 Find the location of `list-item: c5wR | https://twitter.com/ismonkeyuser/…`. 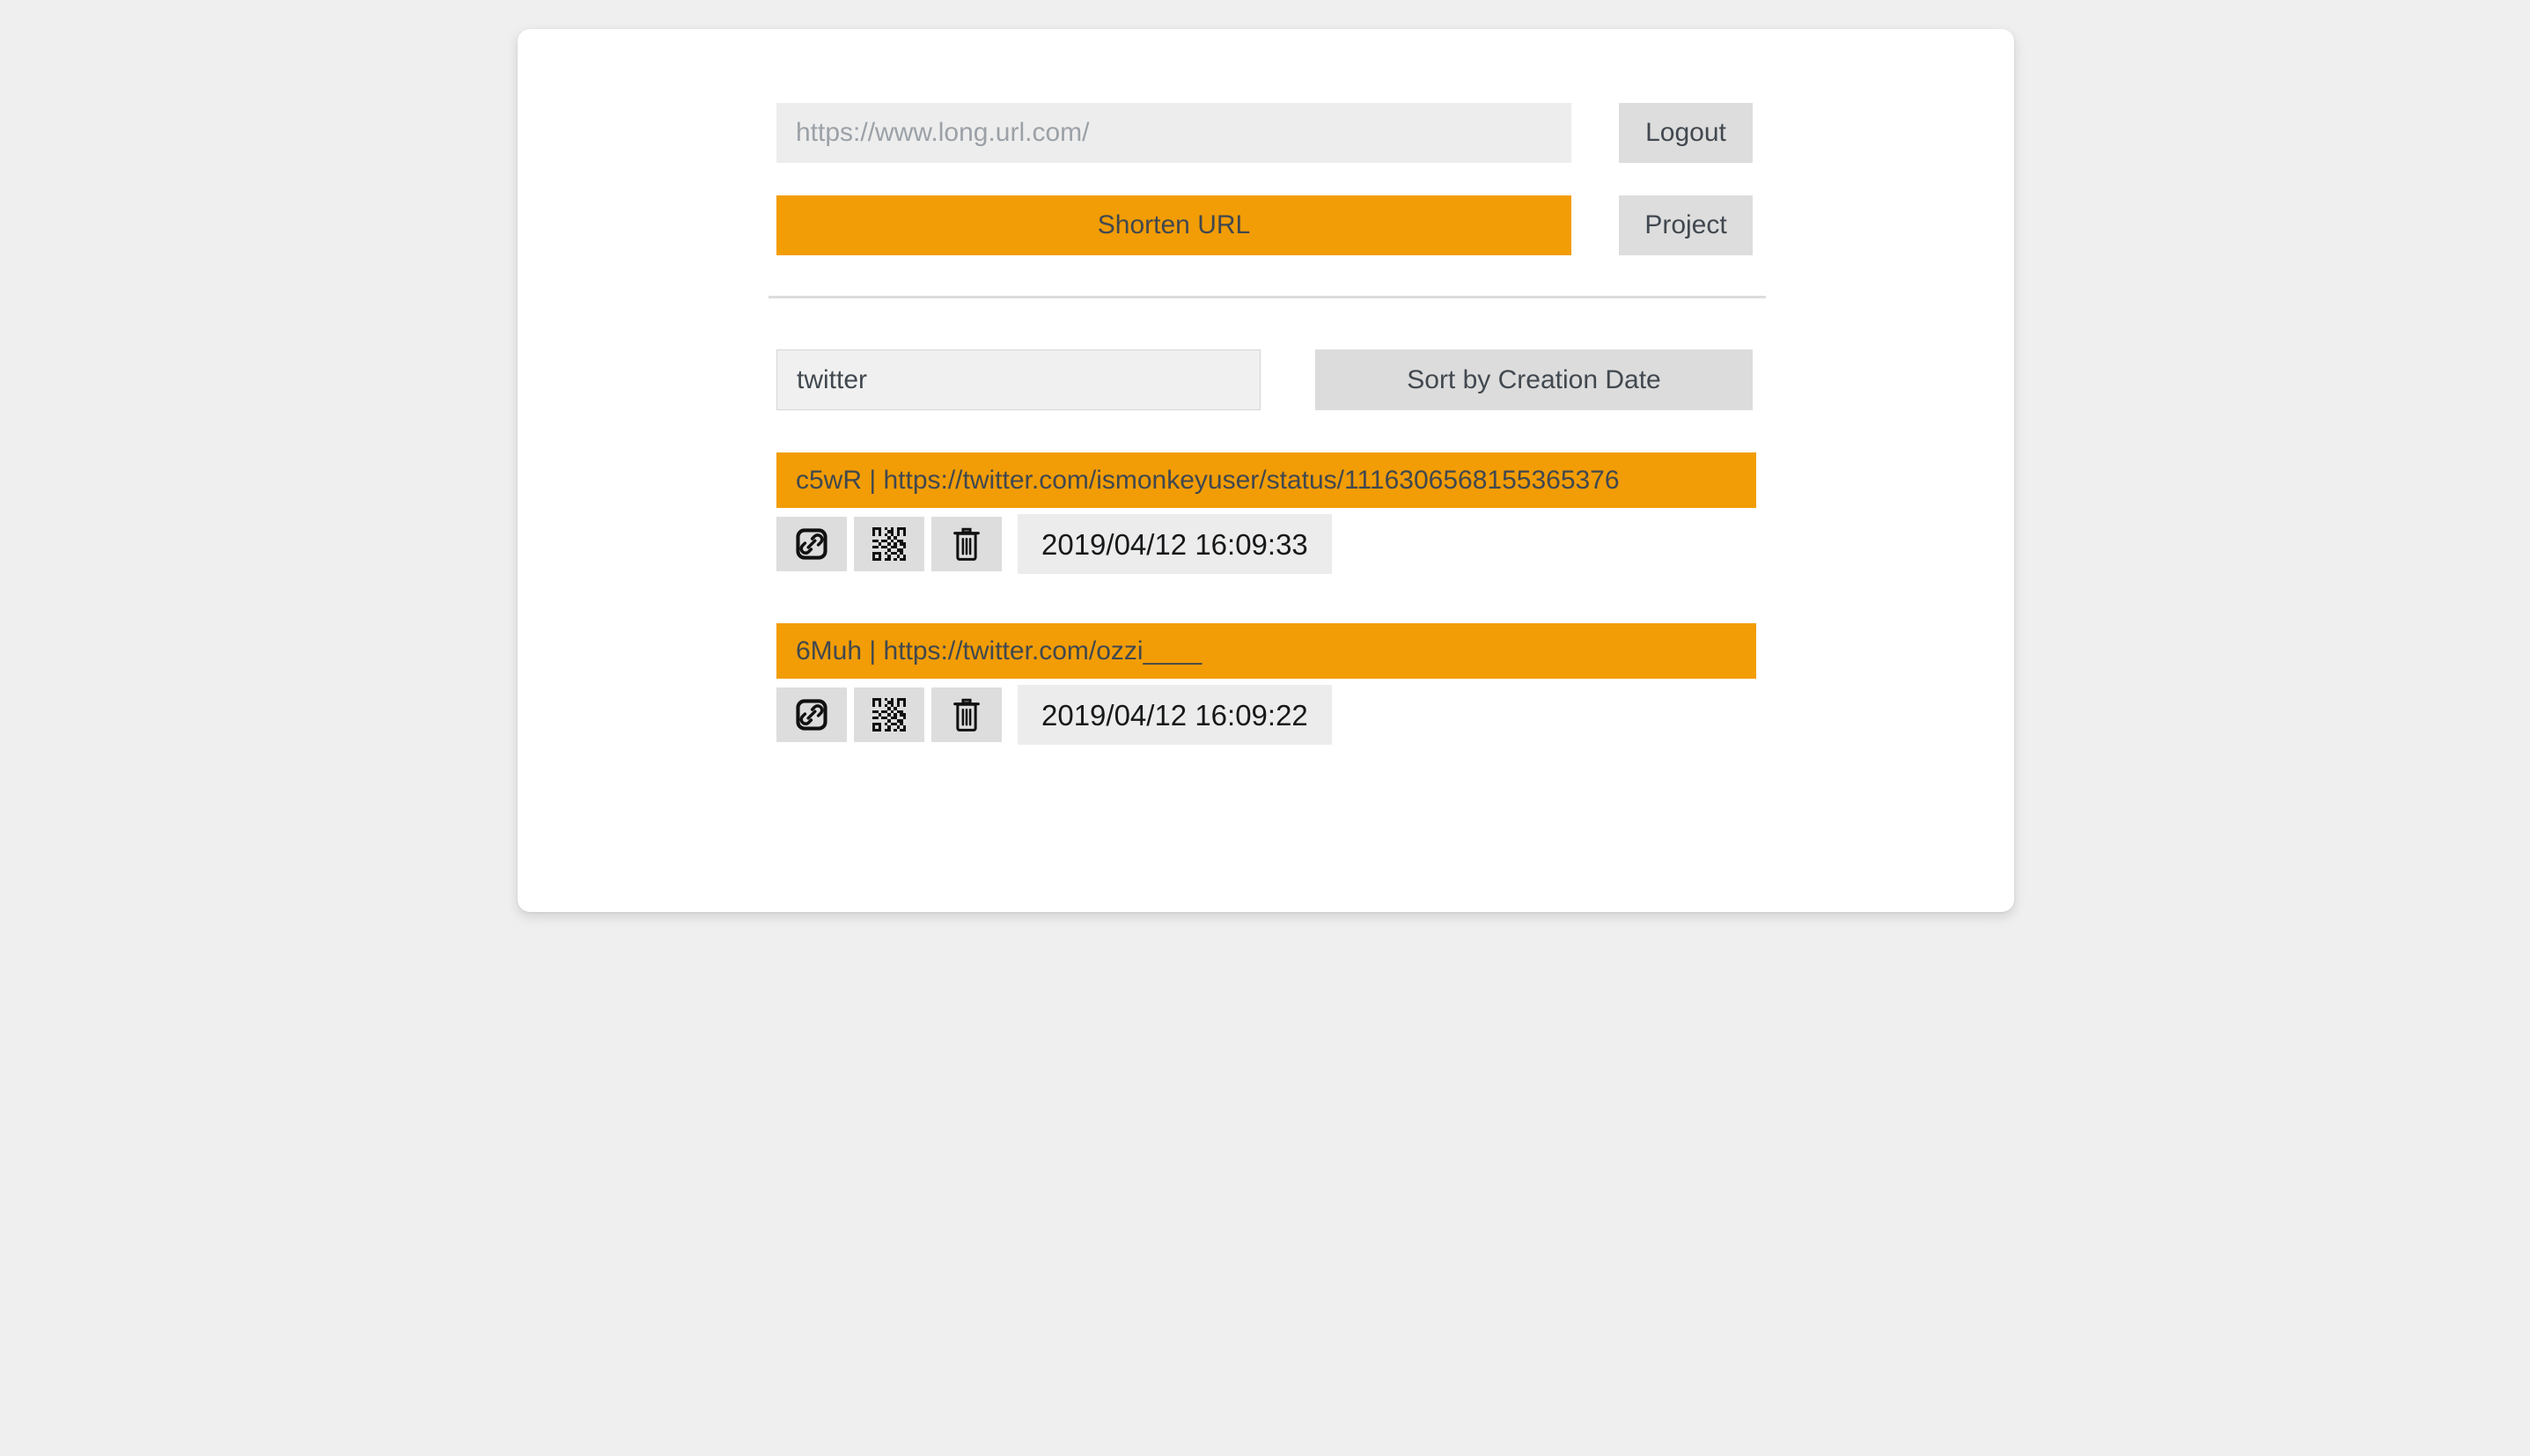

list-item: c5wR | https://twitter.com/ismonkeyuser/… is located at coordinates (1266, 513).